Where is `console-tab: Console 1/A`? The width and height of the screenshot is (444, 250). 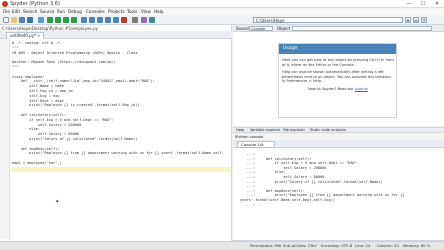
console-tab: Console 1/A is located at coordinates (256, 144).